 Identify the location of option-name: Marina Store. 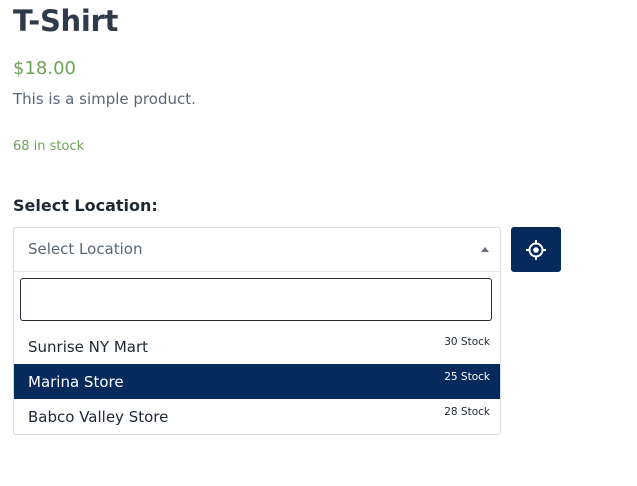
(76, 382).